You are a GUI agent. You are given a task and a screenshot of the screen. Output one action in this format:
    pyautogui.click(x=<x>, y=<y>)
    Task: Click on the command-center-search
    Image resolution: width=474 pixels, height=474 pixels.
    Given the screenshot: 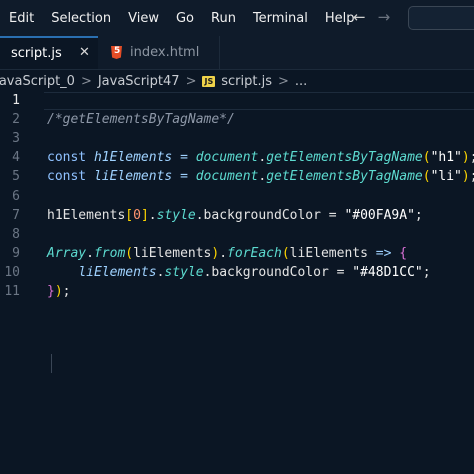 What is the action you would take?
    pyautogui.click(x=441, y=18)
    